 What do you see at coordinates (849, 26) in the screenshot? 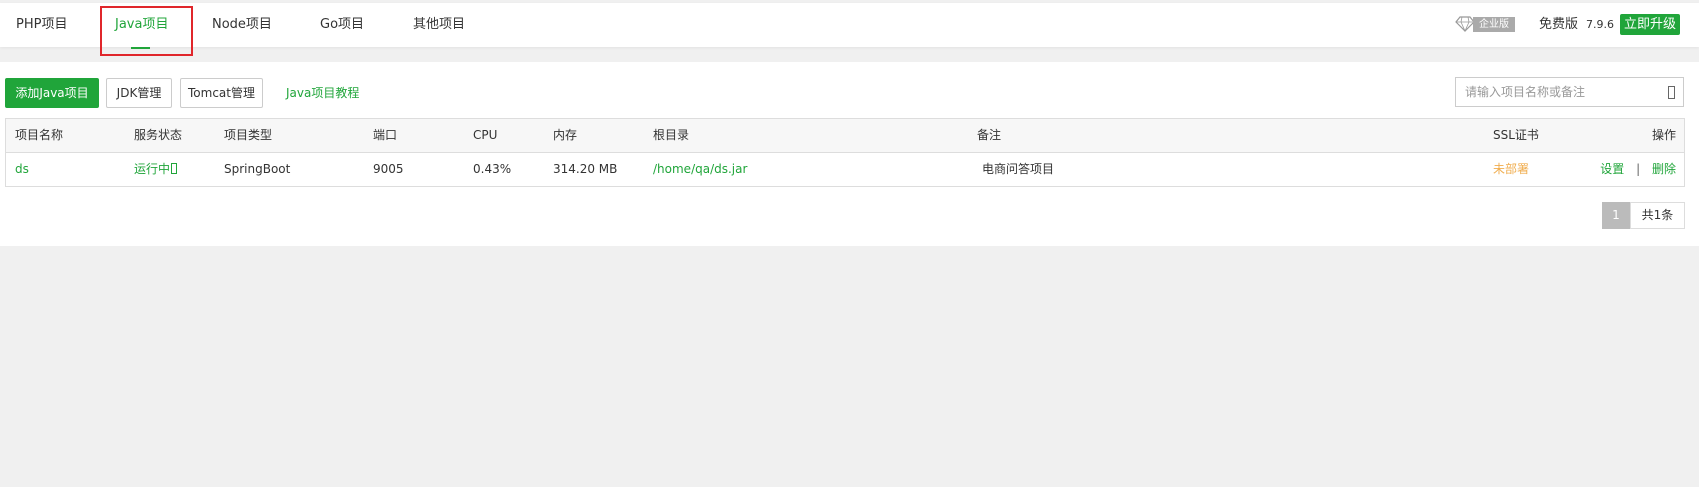
I see `project-type-tabbar: PHP项目 Java项目 Node项目 Go项目 其他项目` at bounding box center [849, 26].